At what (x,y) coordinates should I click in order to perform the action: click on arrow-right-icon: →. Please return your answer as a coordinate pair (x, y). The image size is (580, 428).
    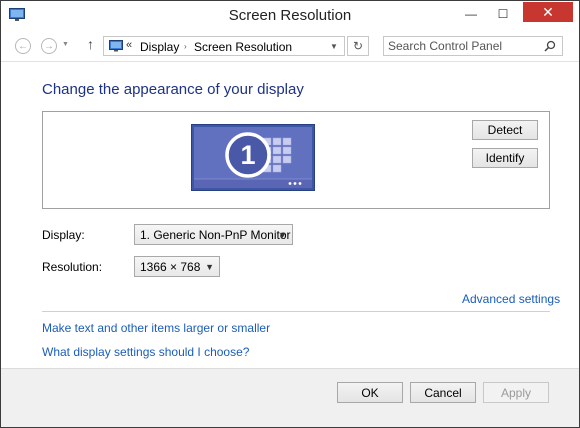
    Looking at the image, I should click on (49, 46).